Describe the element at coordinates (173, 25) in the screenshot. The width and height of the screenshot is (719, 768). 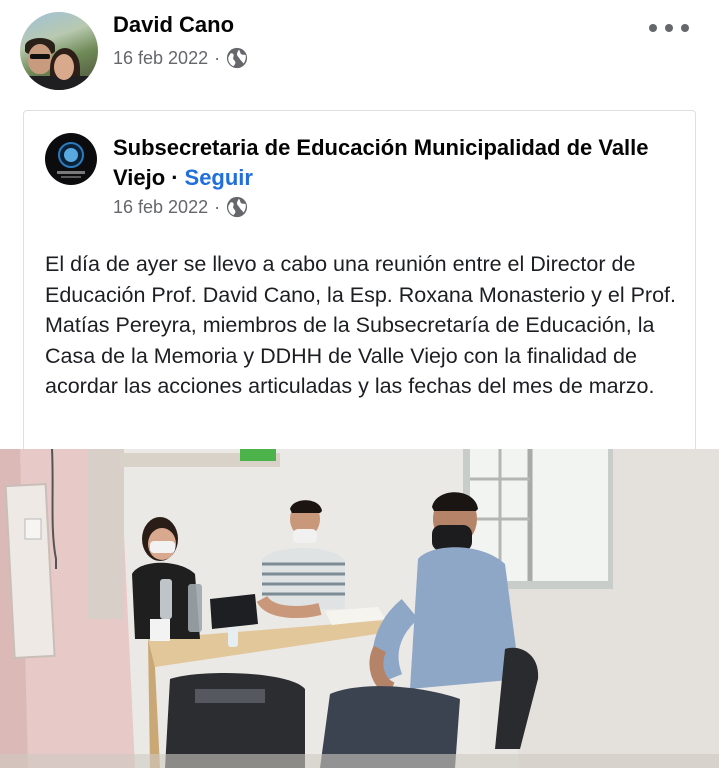
I see `author-name: David Cano` at that location.